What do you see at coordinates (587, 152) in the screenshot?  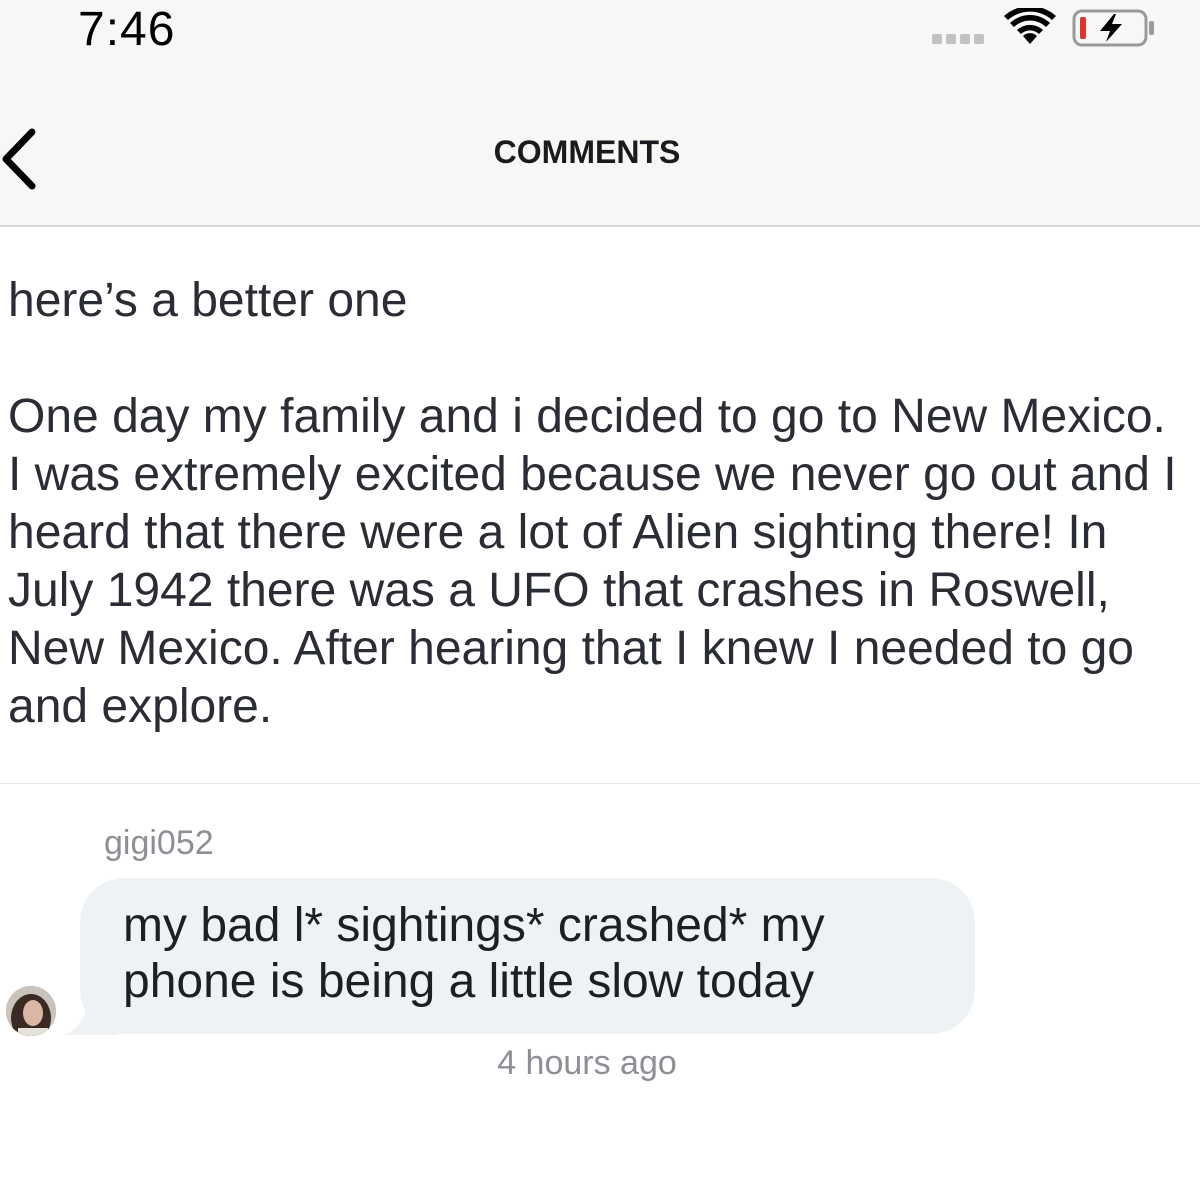 I see `page-title: COMMENTS` at bounding box center [587, 152].